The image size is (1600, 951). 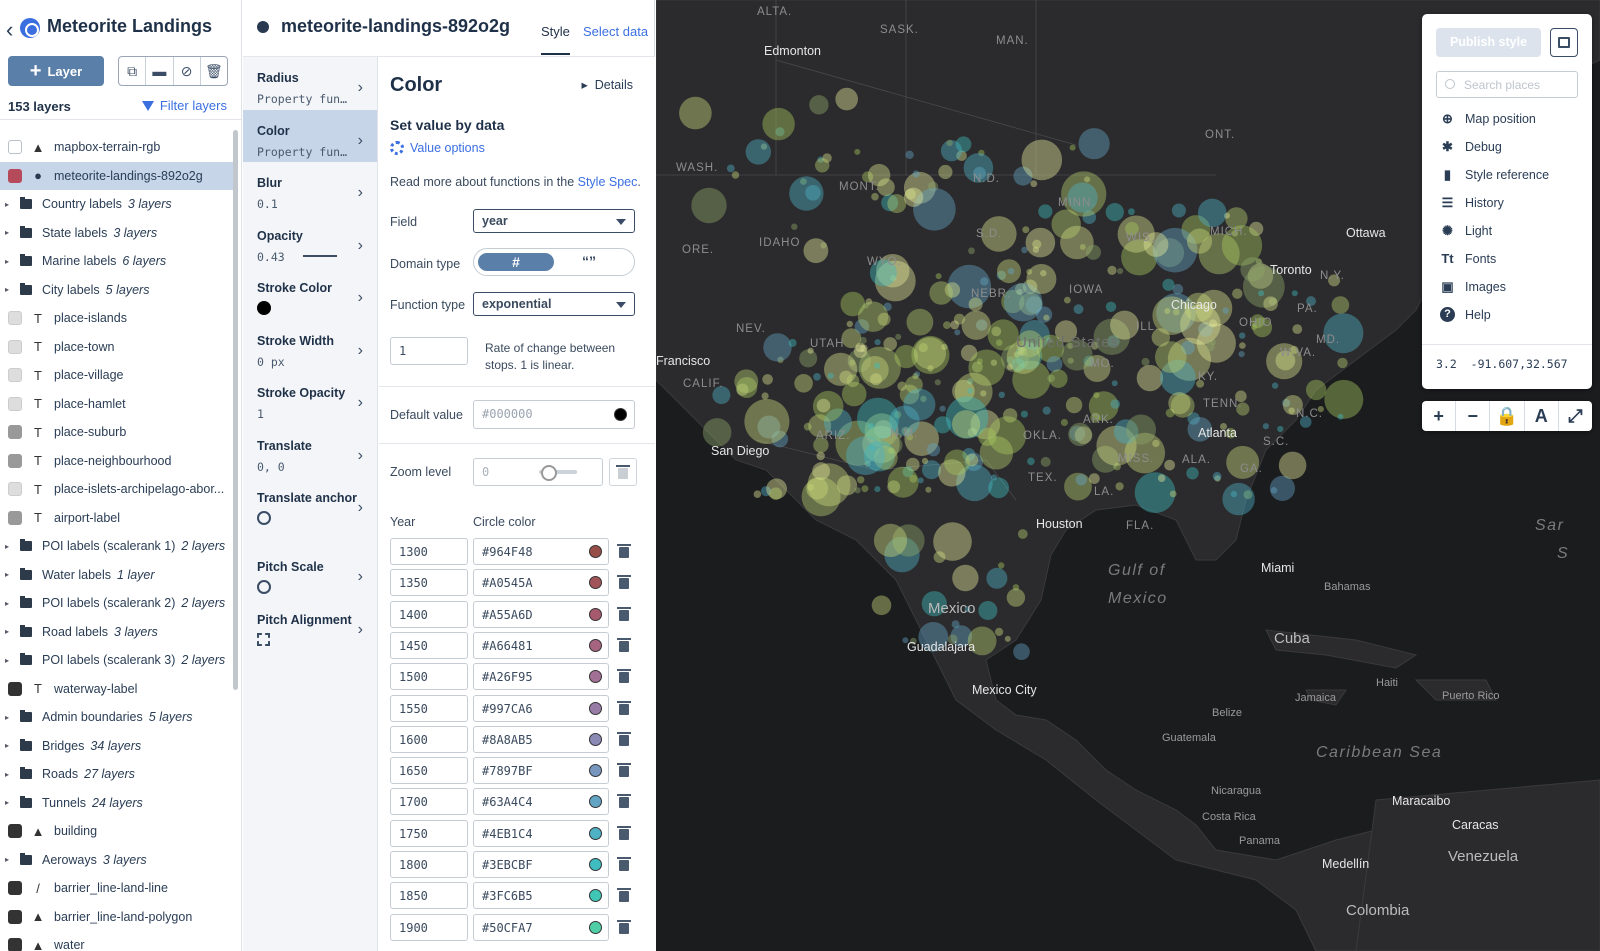 I want to click on base-input: 1, so click(x=429, y=351).